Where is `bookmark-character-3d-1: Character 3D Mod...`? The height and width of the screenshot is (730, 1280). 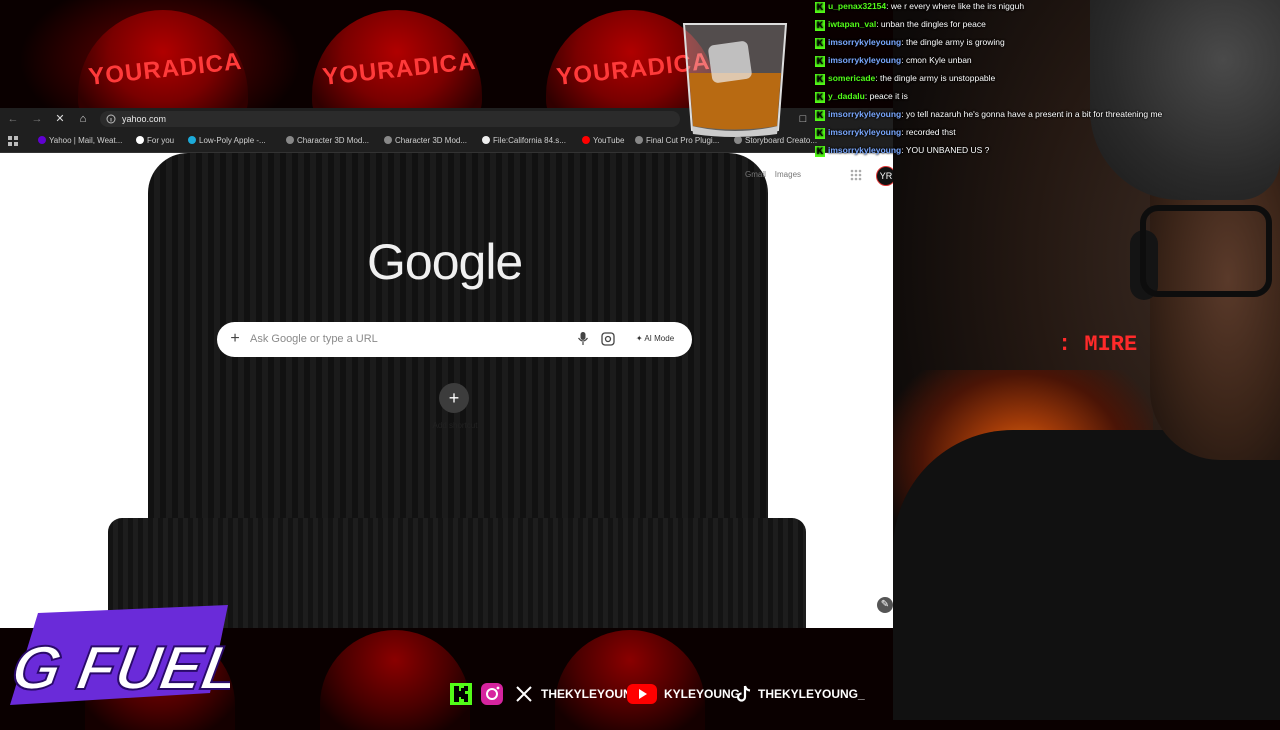 bookmark-character-3d-1: Character 3D Mod... is located at coordinates (327, 141).